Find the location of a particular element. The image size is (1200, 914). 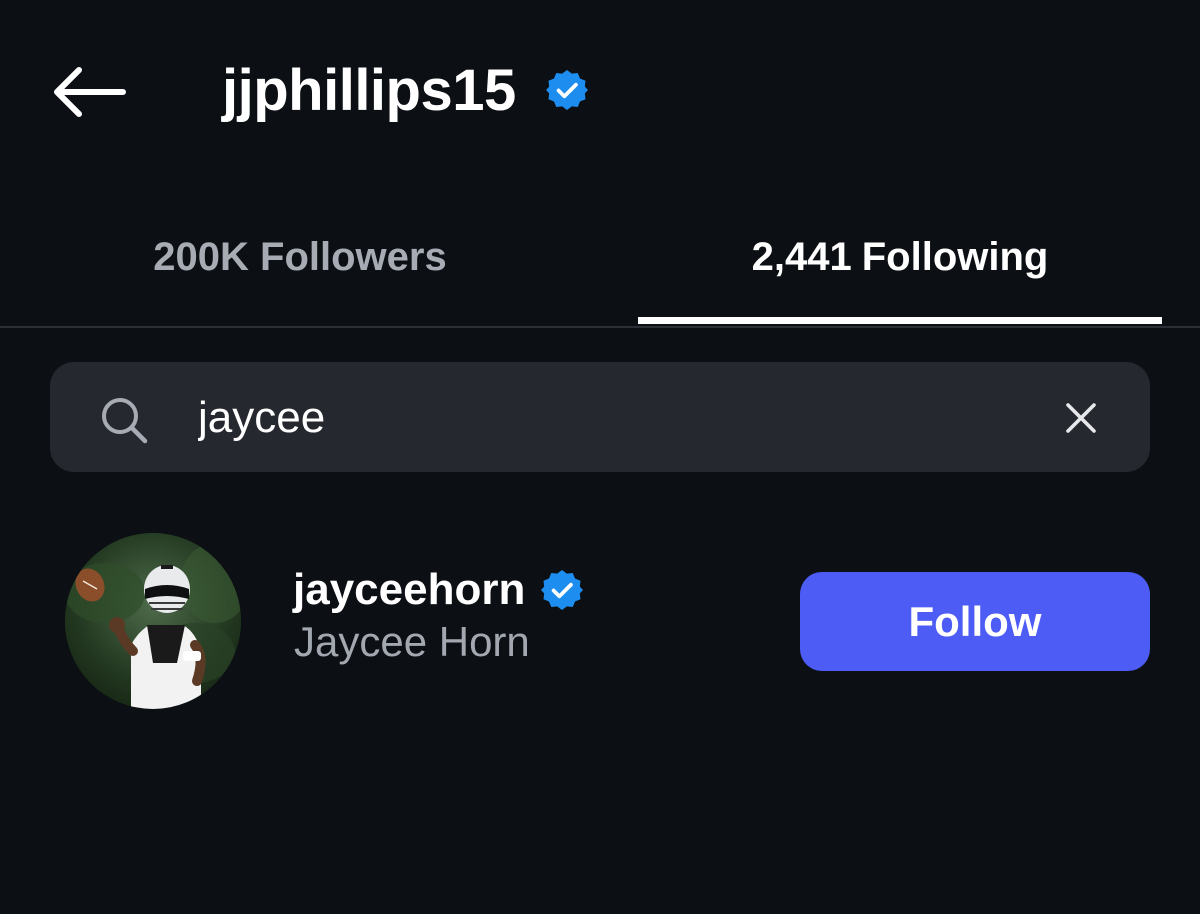

username: jayceehorn is located at coordinates (409, 590).